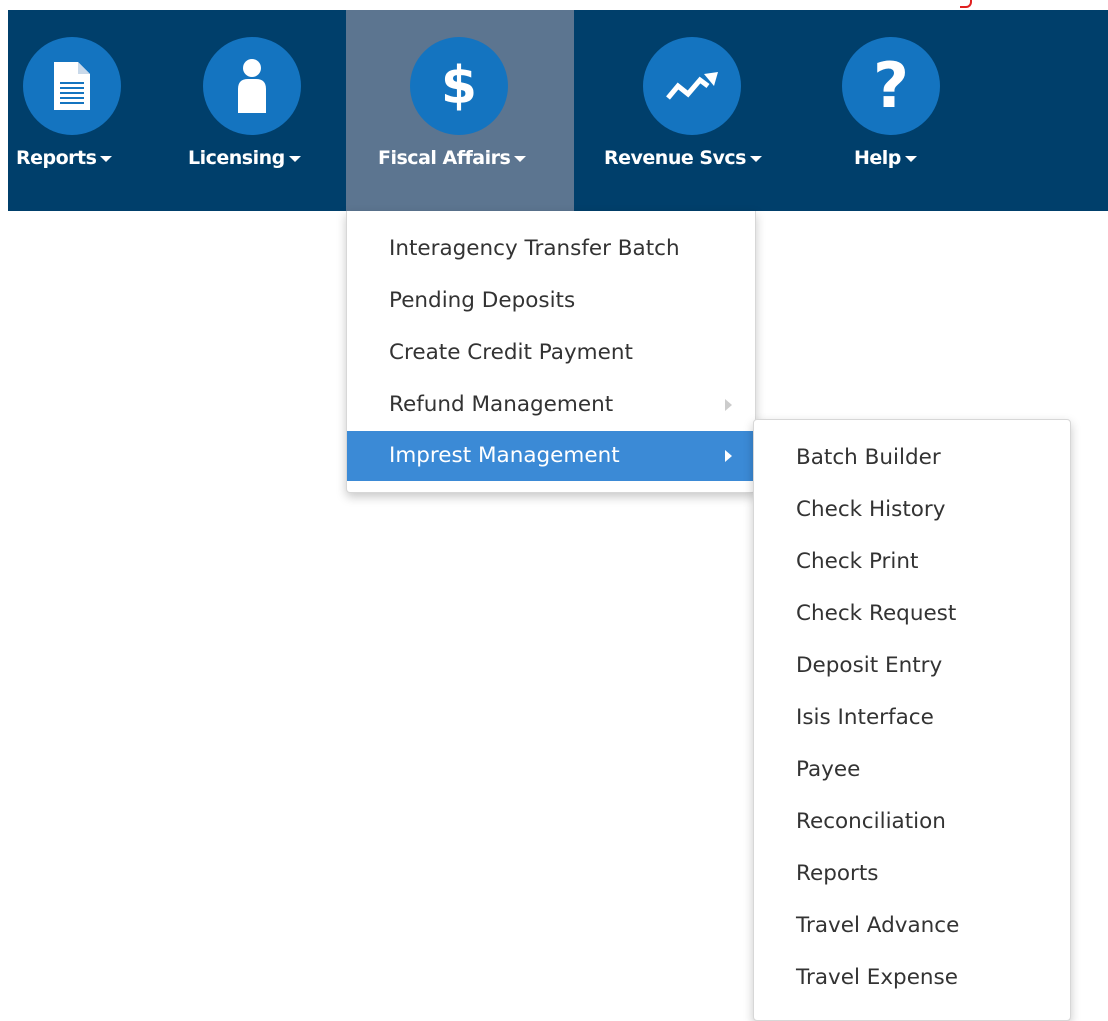 The image size is (1108, 1021). What do you see at coordinates (683, 158) in the screenshot?
I see `nav-label-revenue-svcs: Revenue Svcs` at bounding box center [683, 158].